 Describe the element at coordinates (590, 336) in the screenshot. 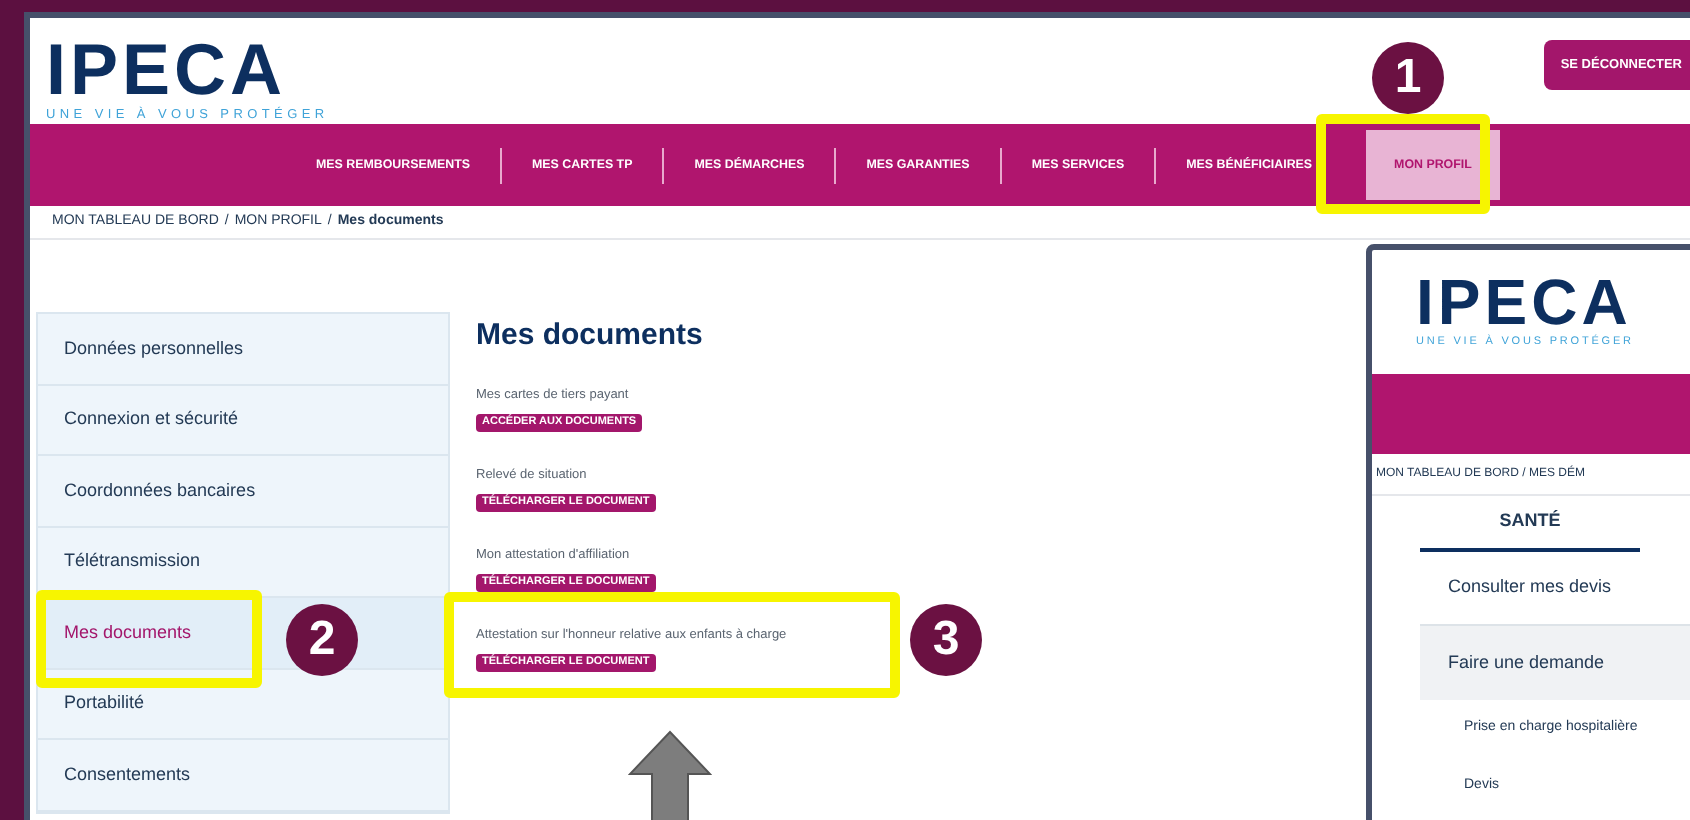

I see `page-title: Mes documents` at that location.